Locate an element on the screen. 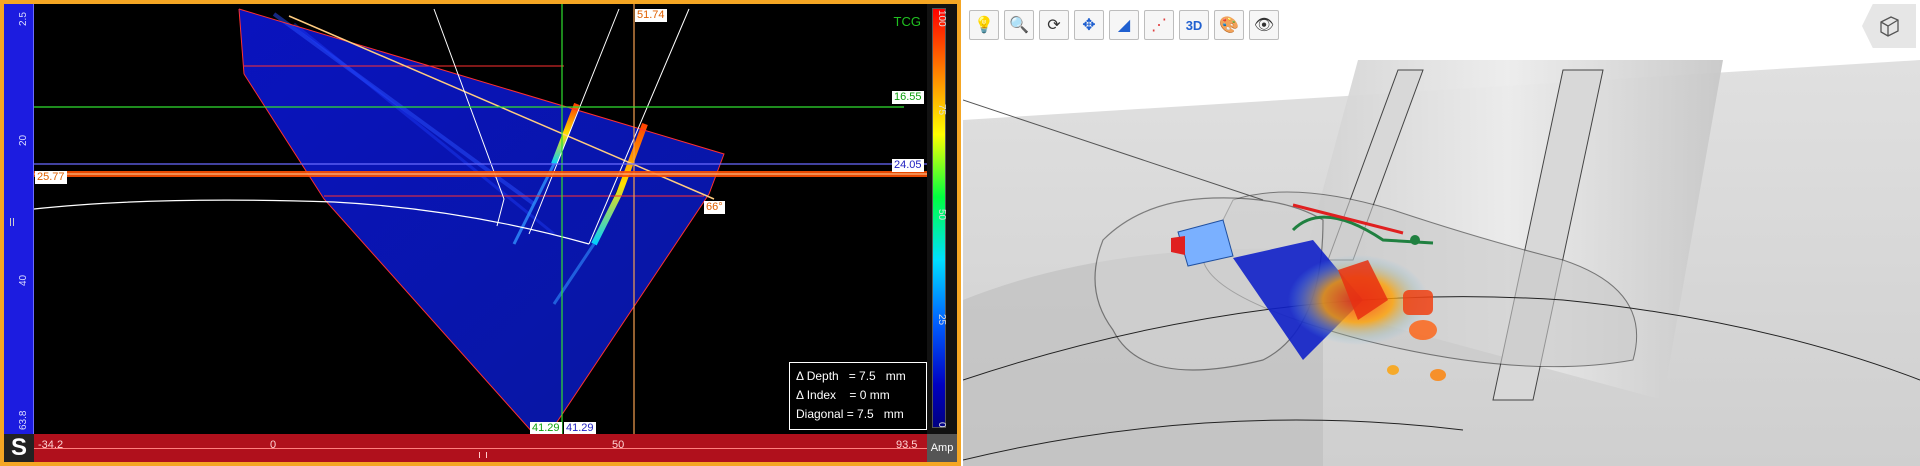 This screenshot has width=1920, height=466. colorbar-tick: 25 is located at coordinates (941, 320).